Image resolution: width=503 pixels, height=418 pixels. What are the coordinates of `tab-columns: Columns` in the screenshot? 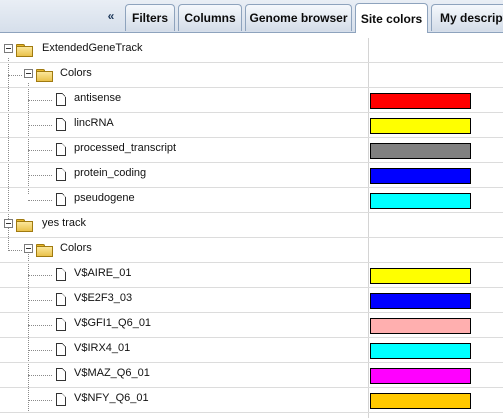 It's located at (210, 17).